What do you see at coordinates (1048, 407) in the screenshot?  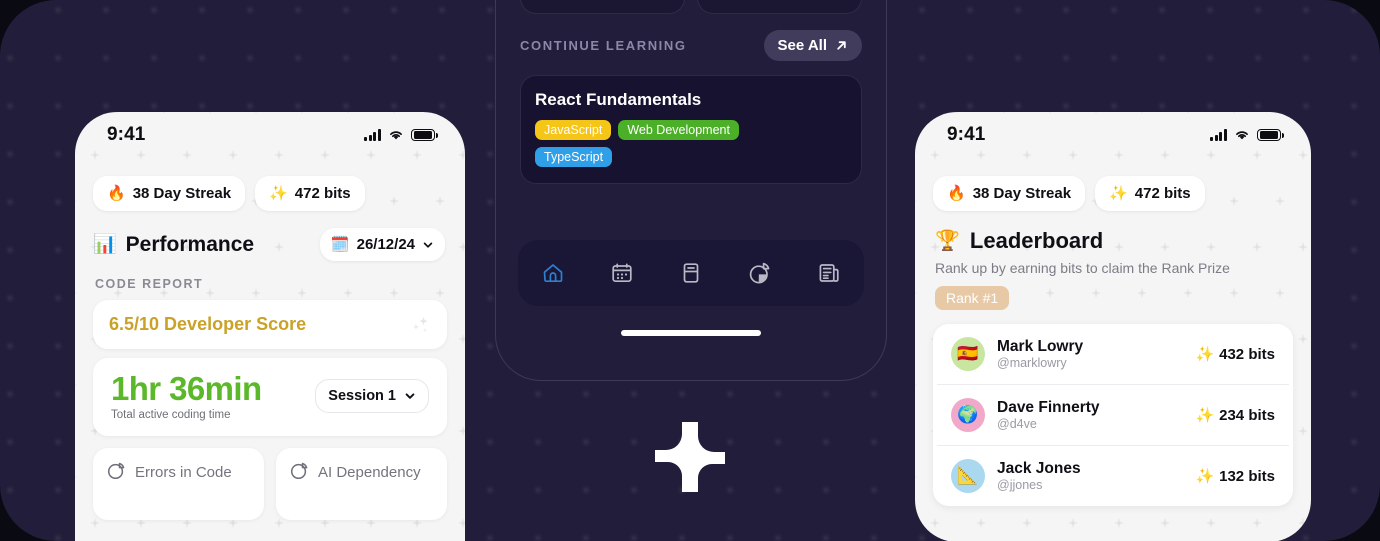 I see `user-name: Dave Finnerty` at bounding box center [1048, 407].